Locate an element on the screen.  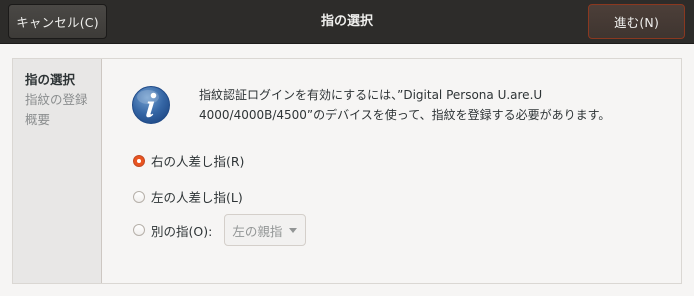
next-button-label: 進む(N) is located at coordinates (636, 22).